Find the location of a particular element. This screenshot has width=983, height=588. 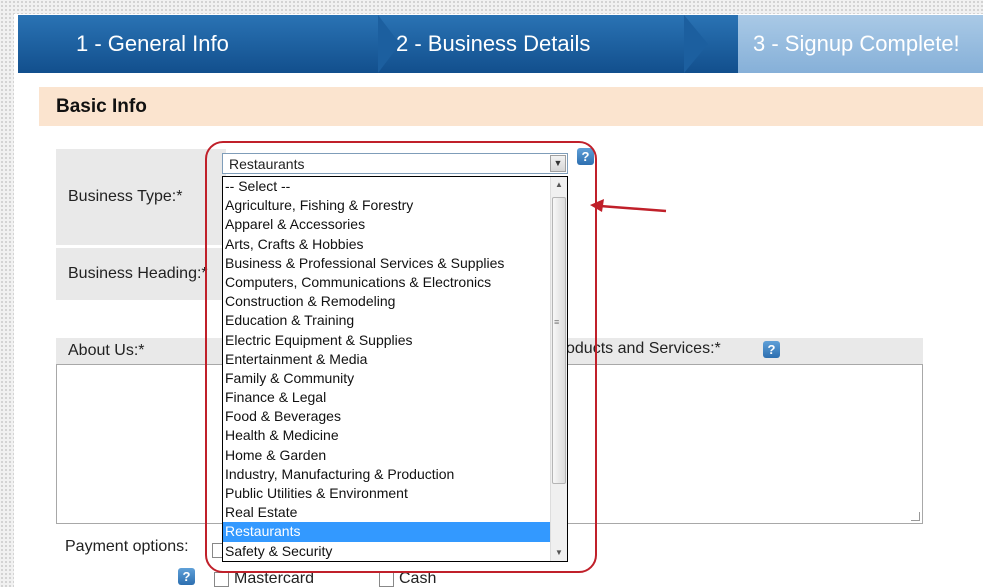

wizard-step-2-arrow is located at coordinates (696, 44).